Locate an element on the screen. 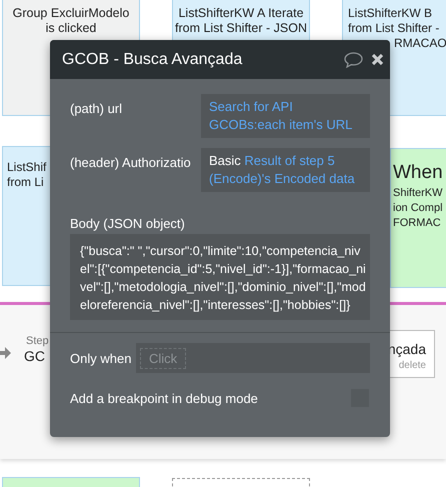  card-text: from List Shifter - is located at coordinates (394, 28).